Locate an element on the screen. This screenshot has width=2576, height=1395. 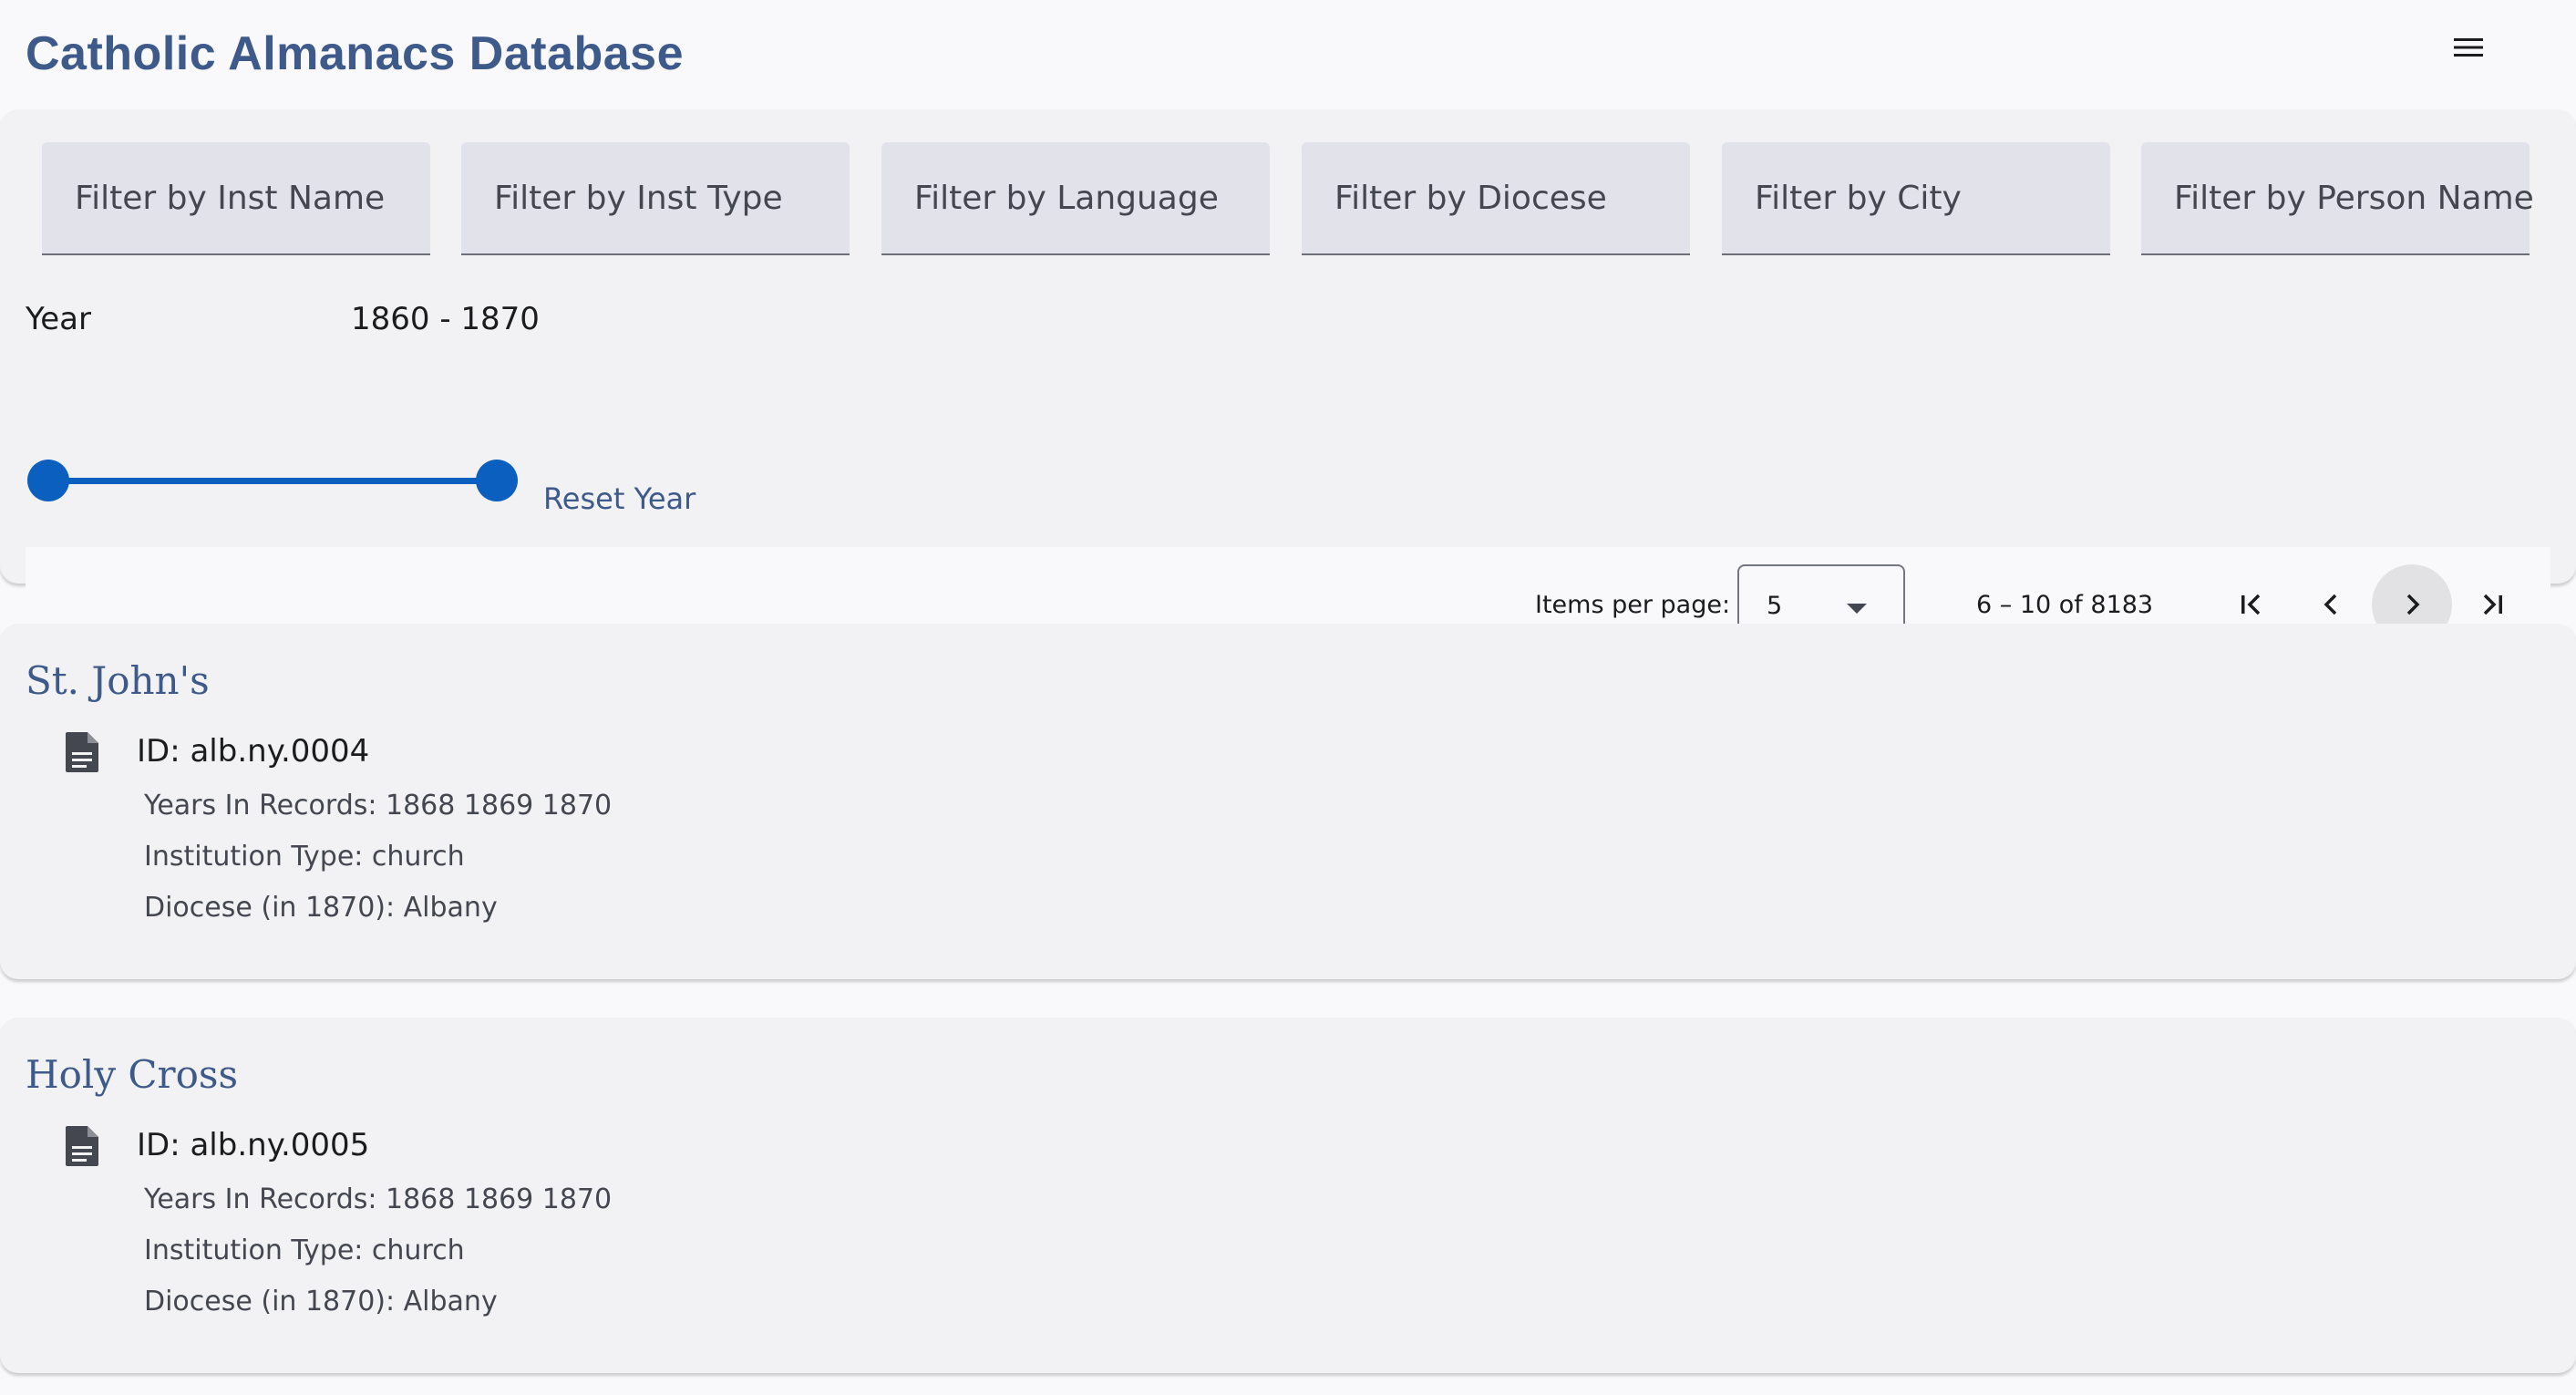
filter-inst-name-field: Filter by Inst Name is located at coordinates (236, 198).